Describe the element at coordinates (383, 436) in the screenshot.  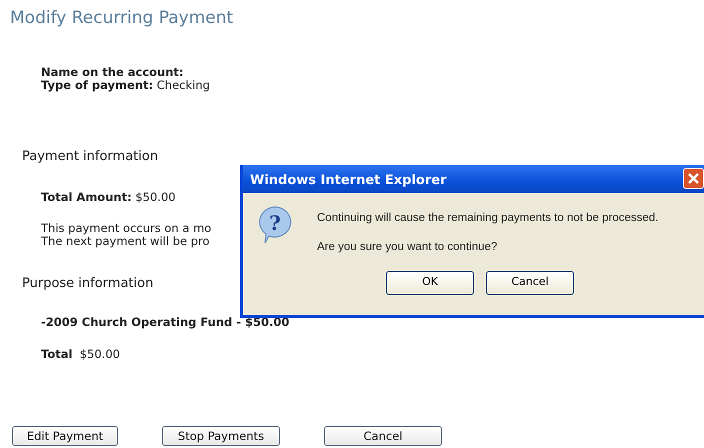
I see `page-button: Cancel` at that location.